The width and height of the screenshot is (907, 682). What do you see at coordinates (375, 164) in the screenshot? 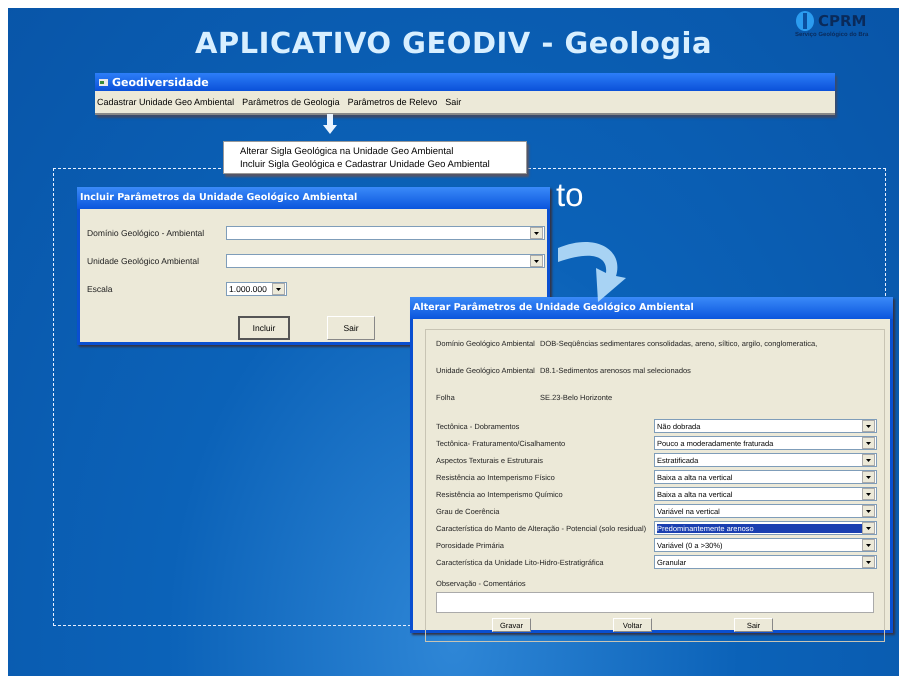
I see `menu-item: Incluir Sigla Geológica e Cadastrar Unidade Geo Ambiental` at bounding box center [375, 164].